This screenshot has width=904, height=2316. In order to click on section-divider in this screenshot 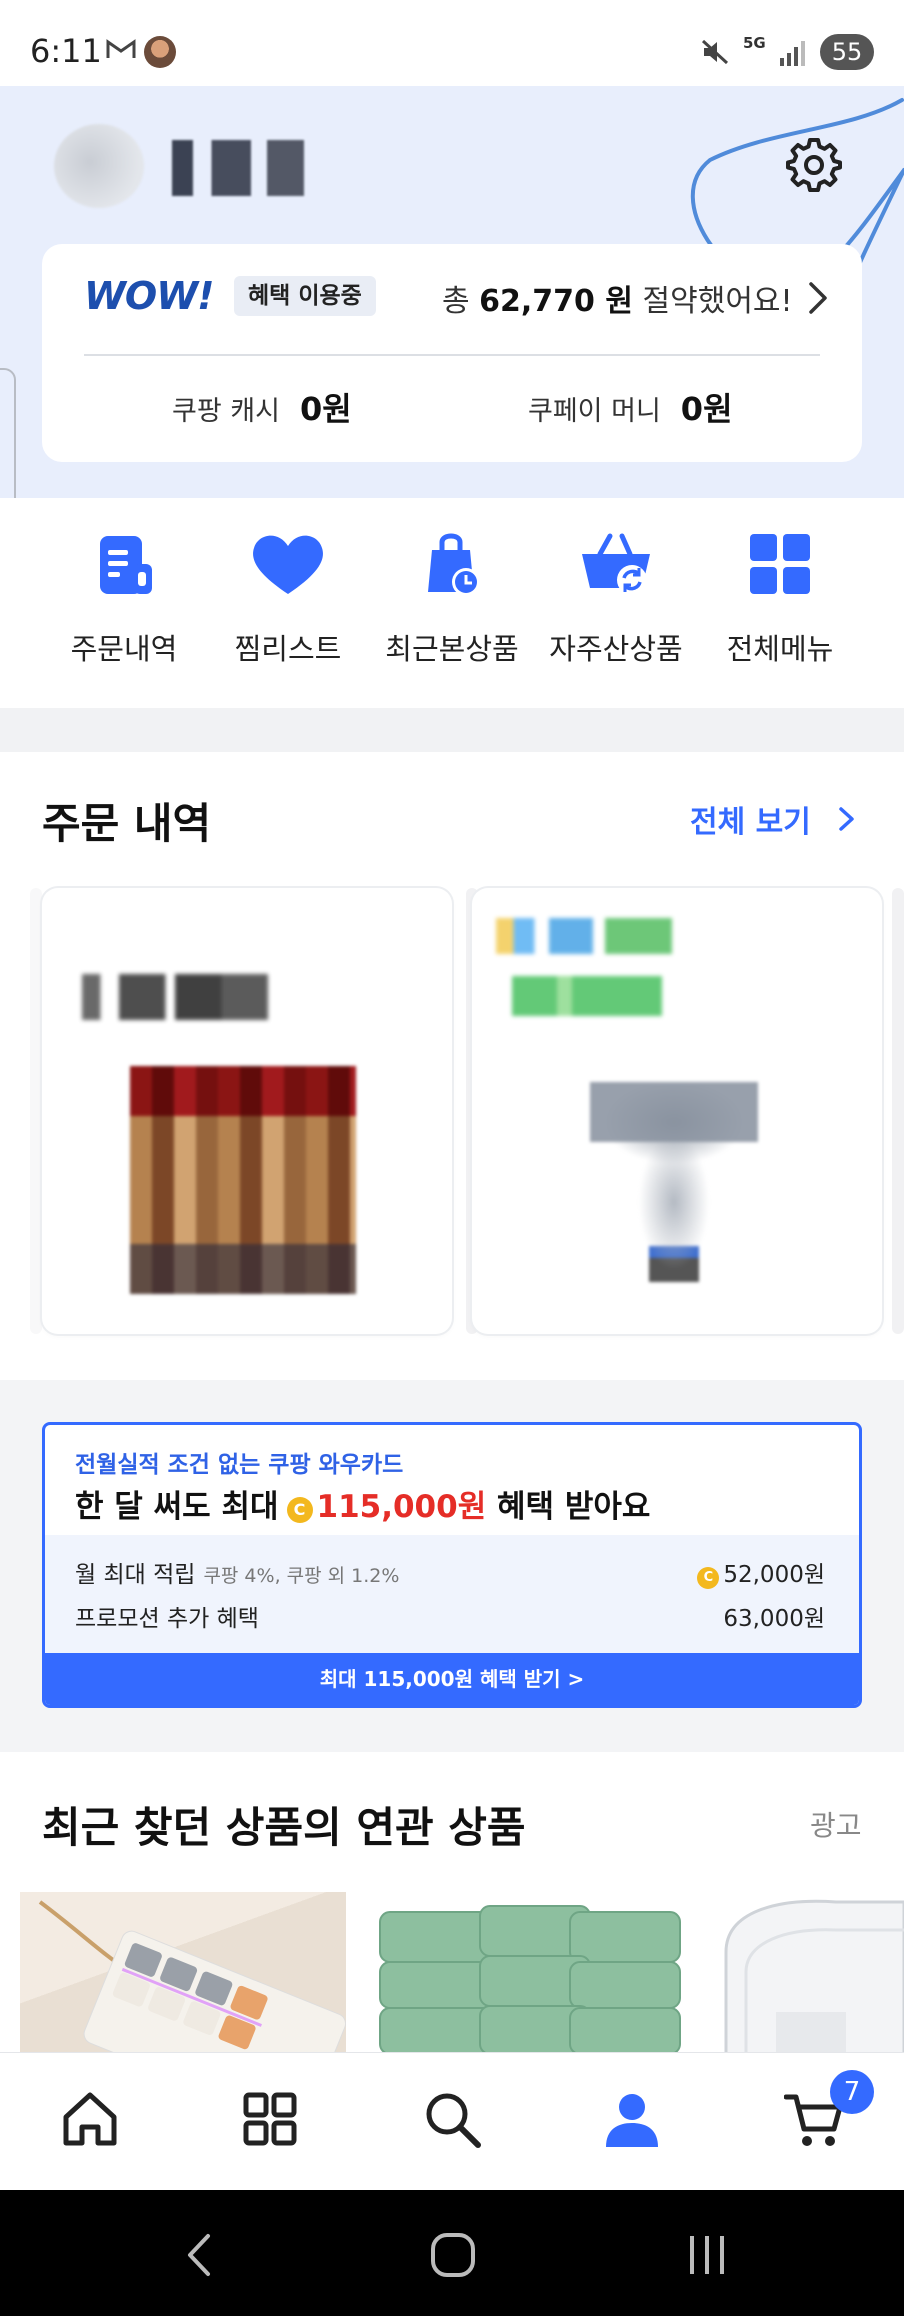, I will do `click(452, 730)`.